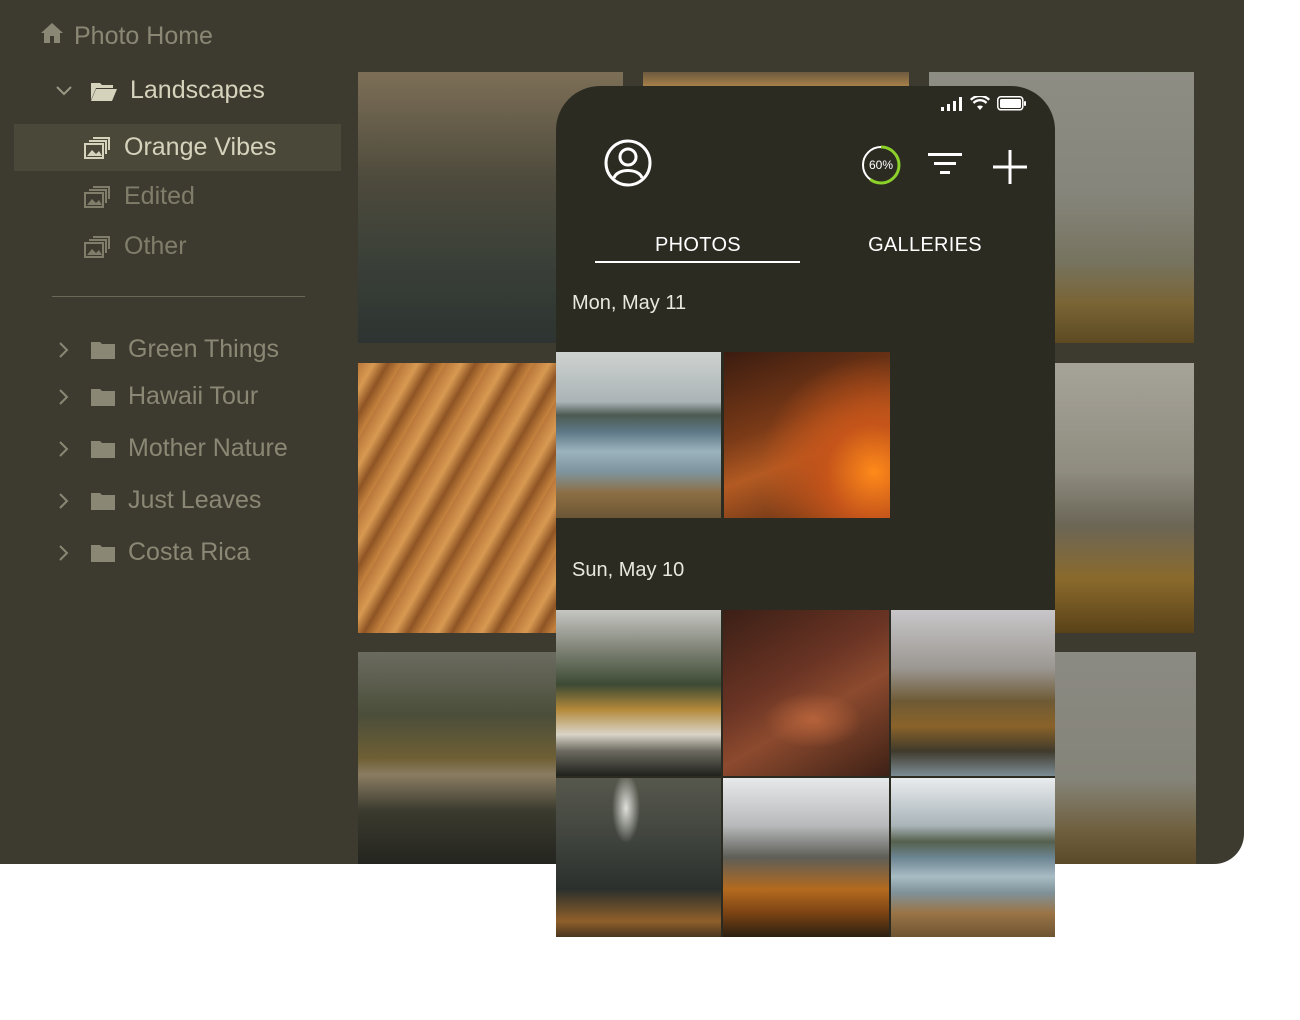  Describe the element at coordinates (1012, 106) in the screenshot. I see `battery-icon` at that location.